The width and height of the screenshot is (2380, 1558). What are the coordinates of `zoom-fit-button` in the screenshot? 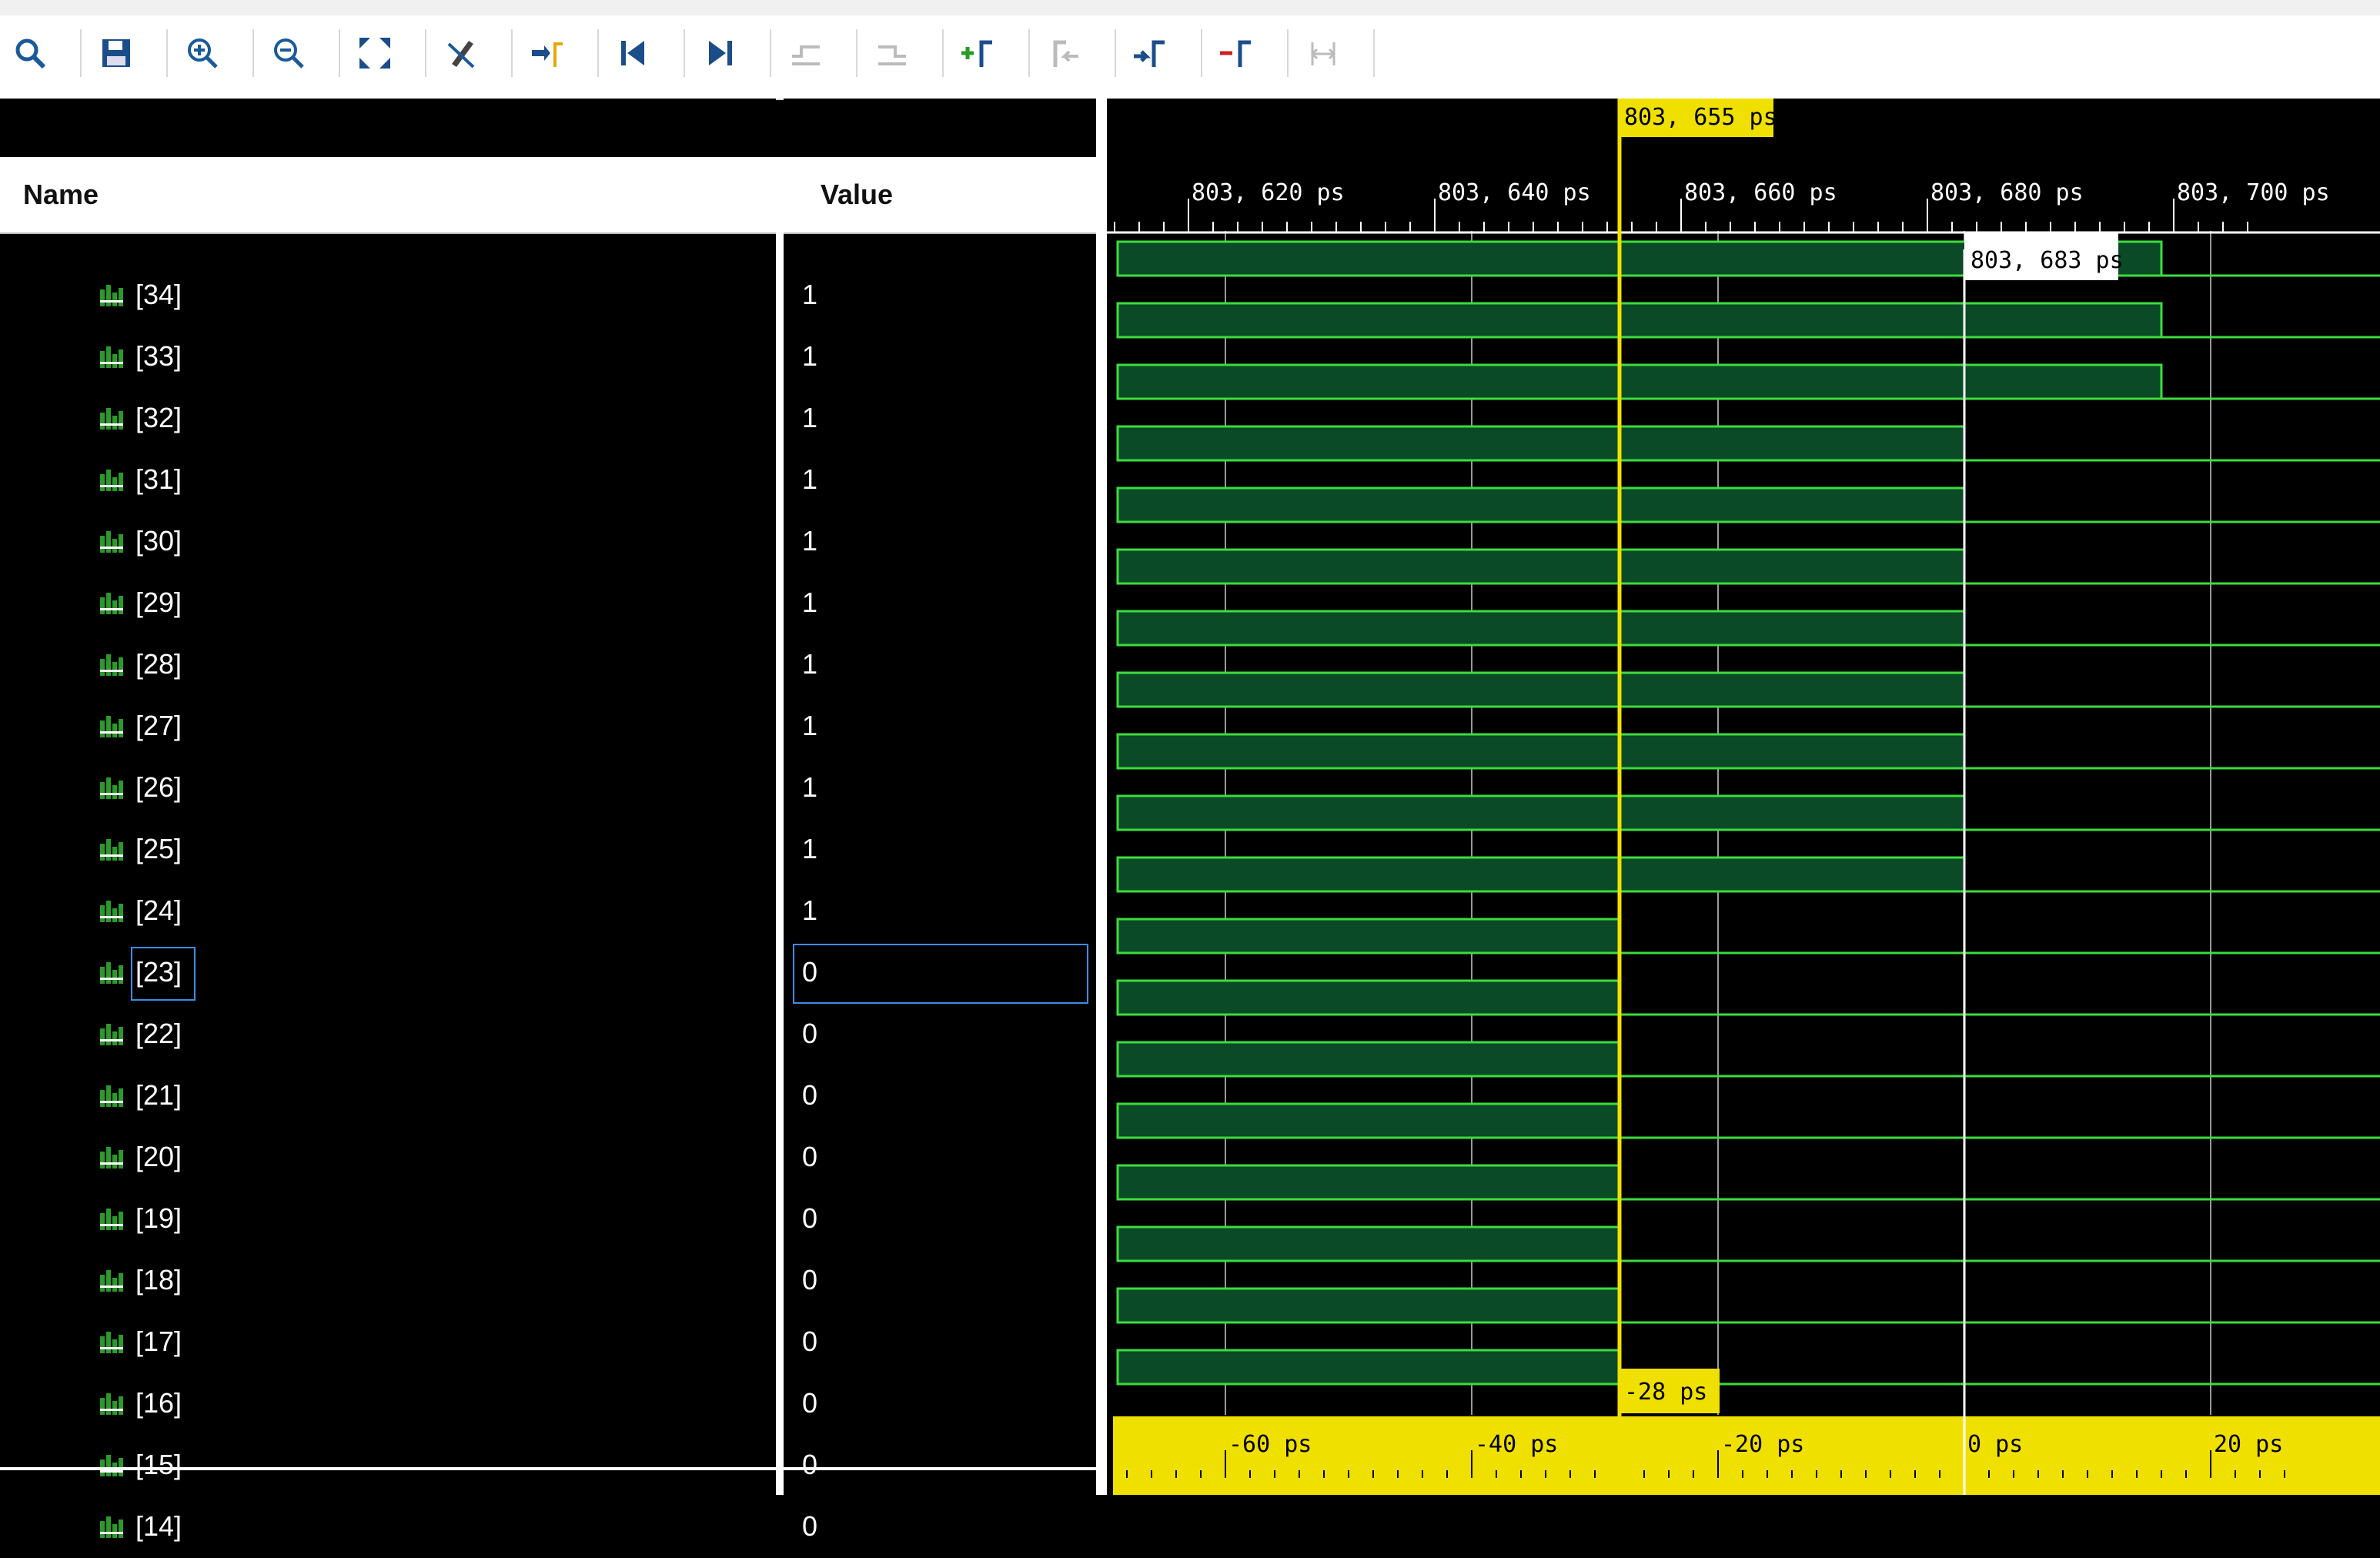 It's located at (375, 53).